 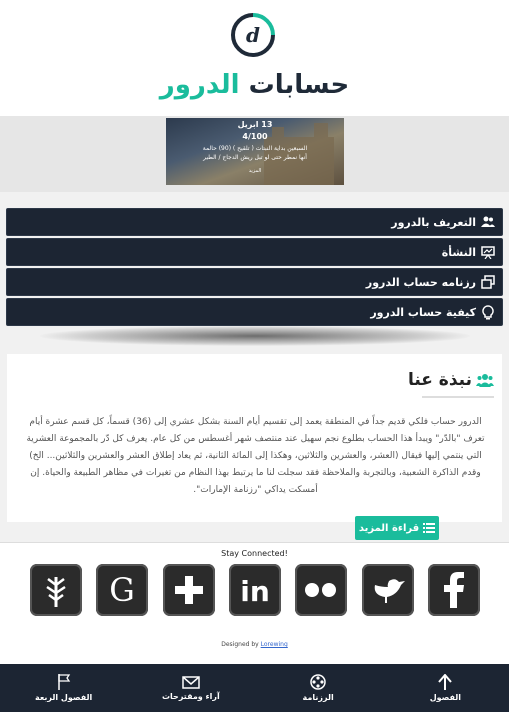 I want to click on app-title-dark: حسابات, so click(x=299, y=85).